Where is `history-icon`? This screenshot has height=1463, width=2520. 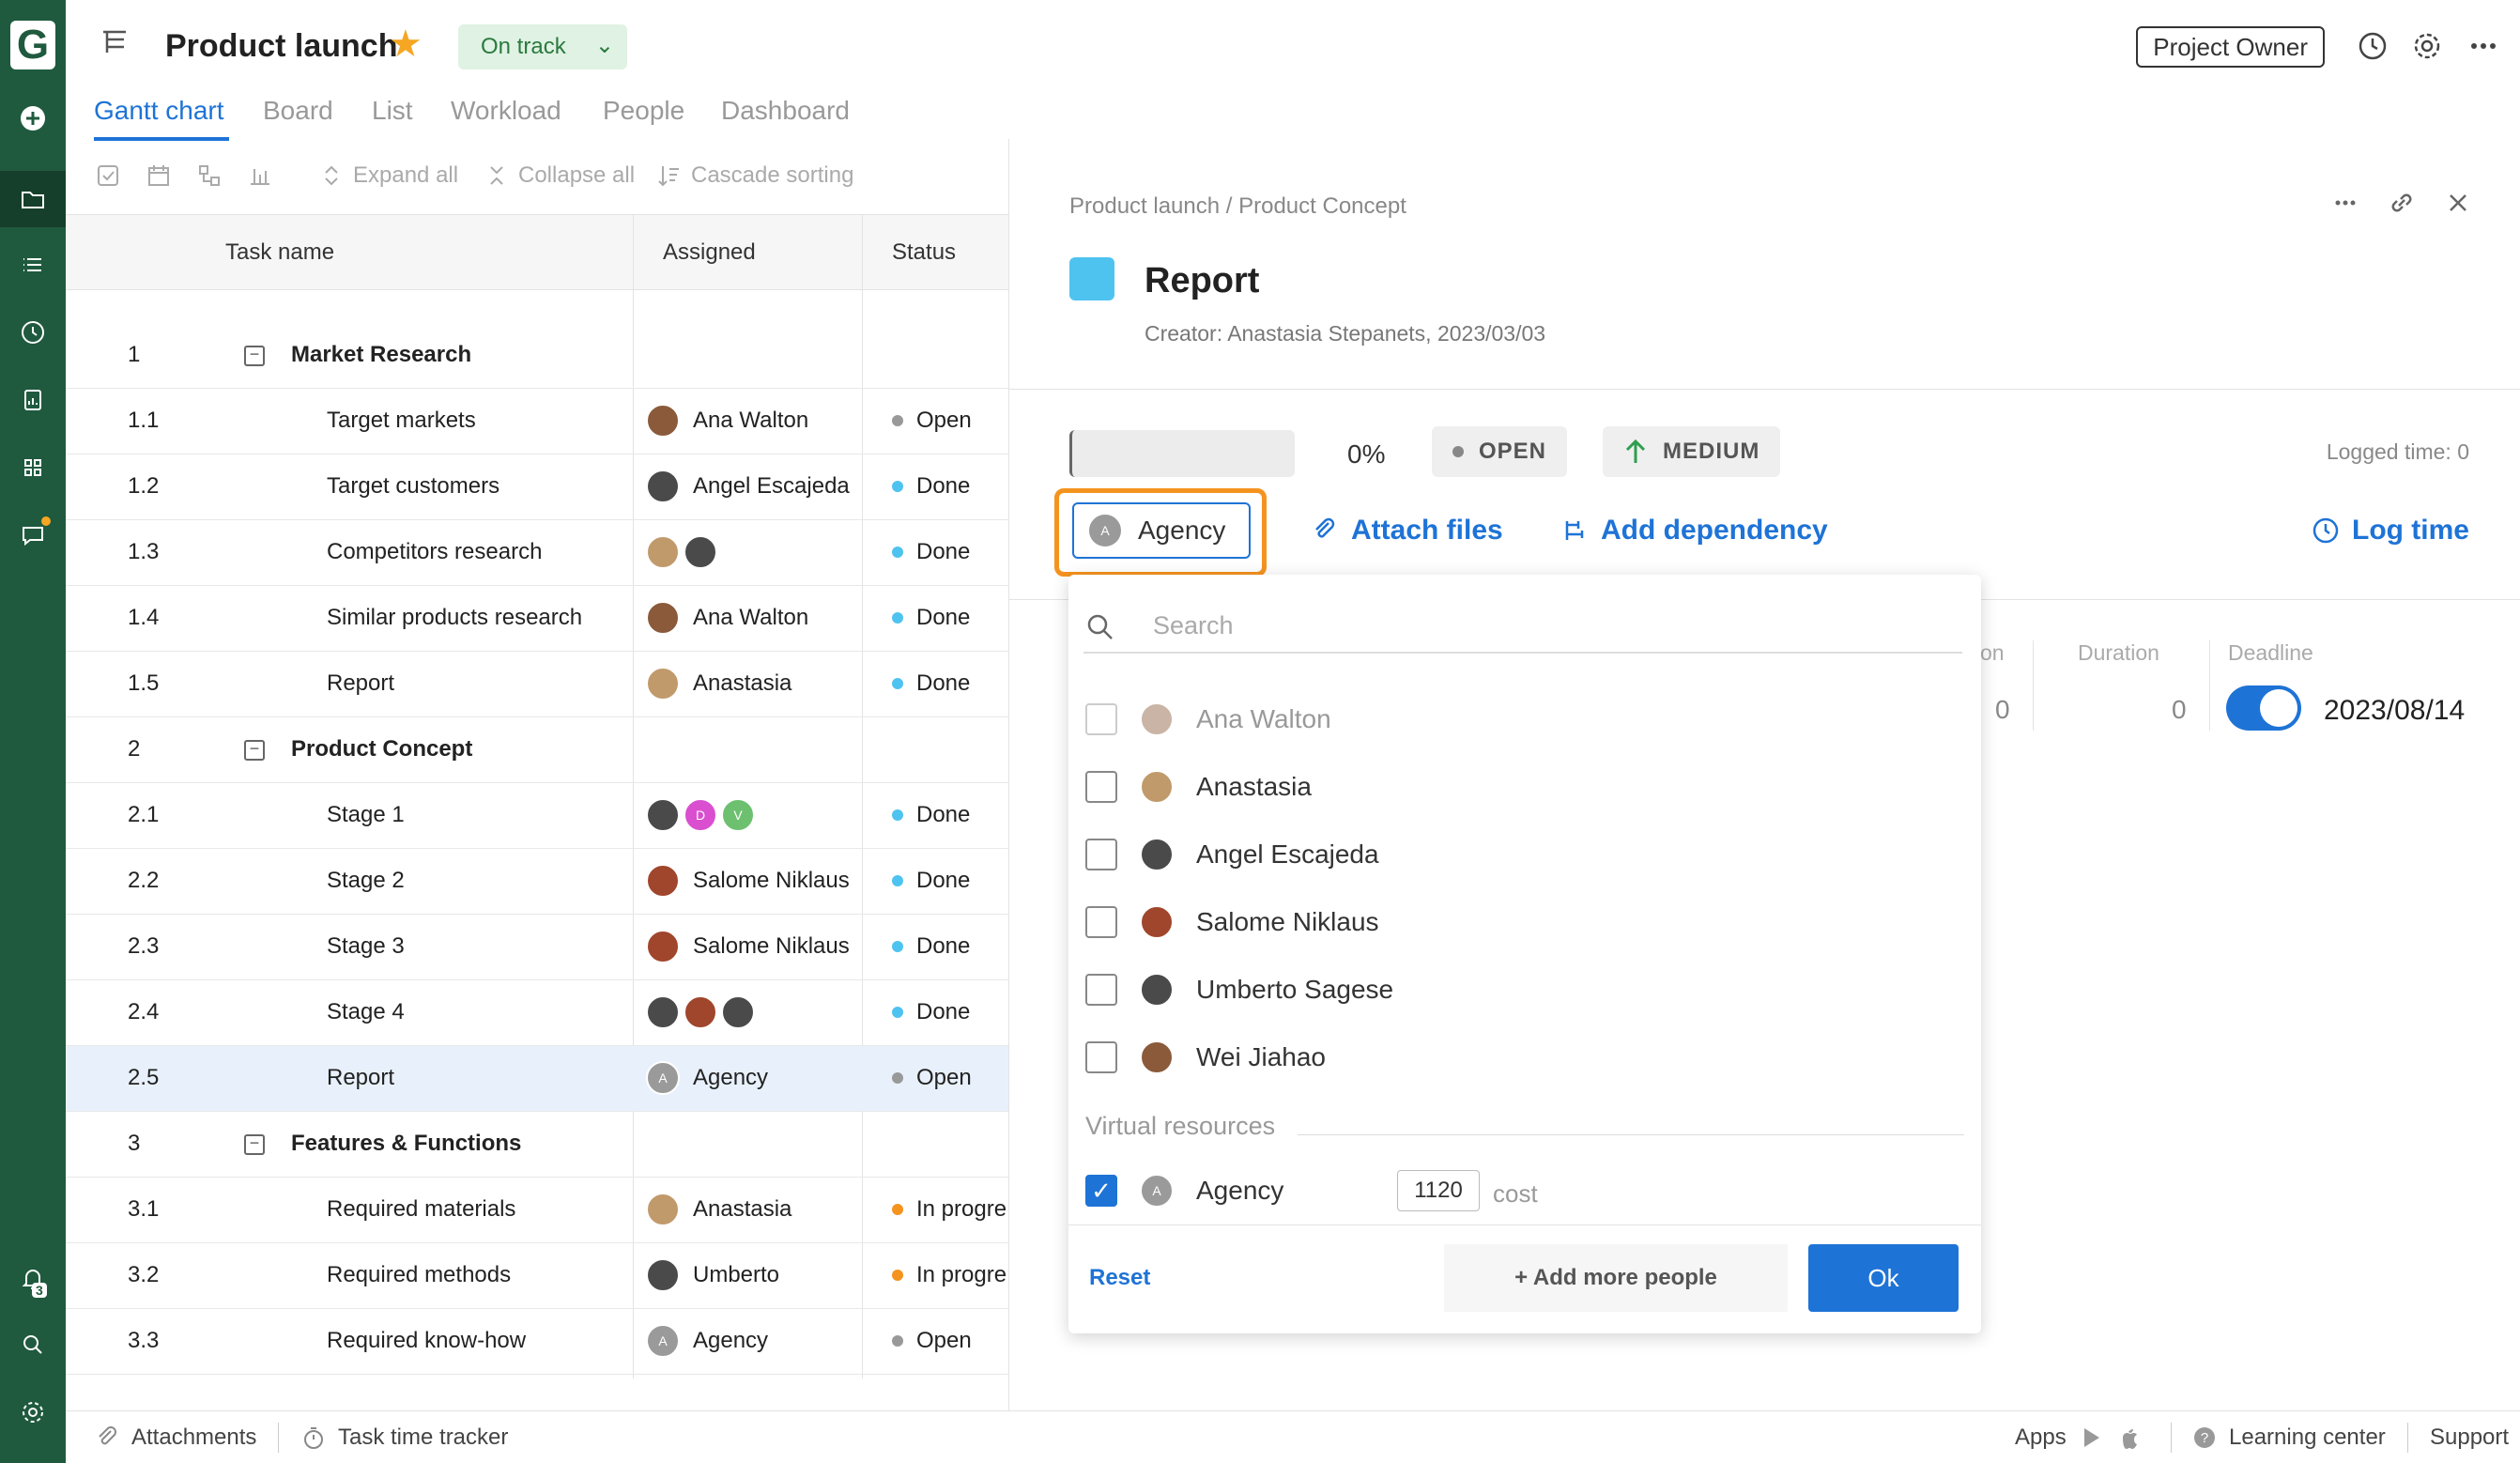 history-icon is located at coordinates (2372, 46).